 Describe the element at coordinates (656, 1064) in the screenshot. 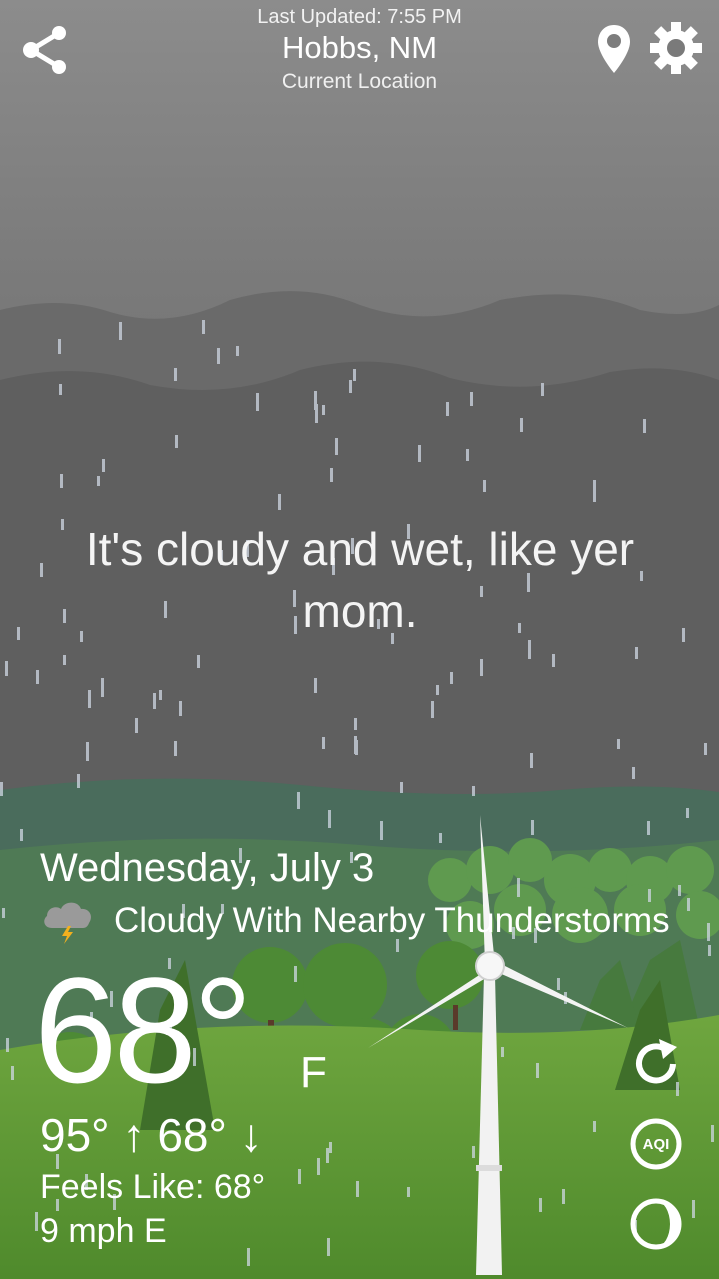

I see `refresh-icon` at that location.